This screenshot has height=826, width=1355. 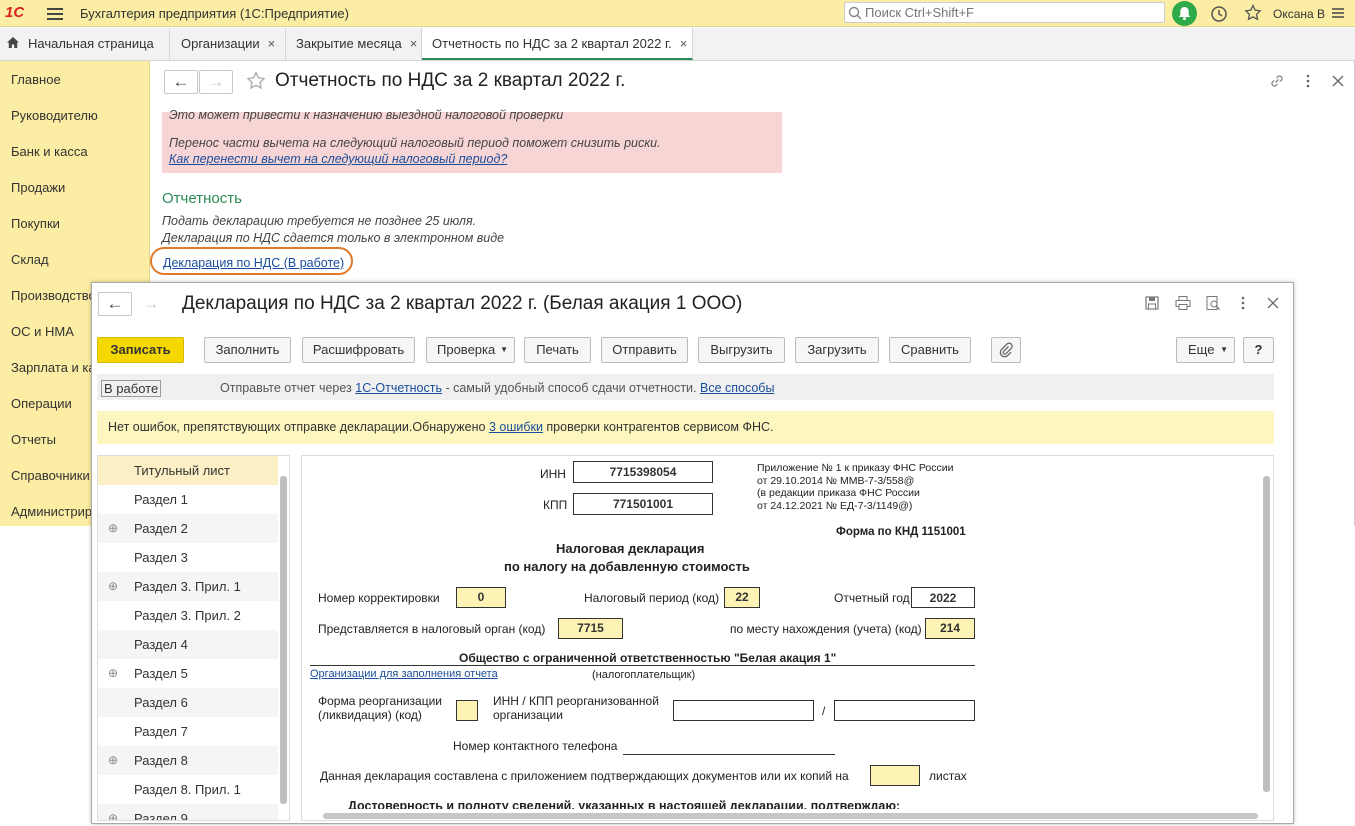 I want to click on tree-item-section-7: Раздел 7, so click(x=188, y=731).